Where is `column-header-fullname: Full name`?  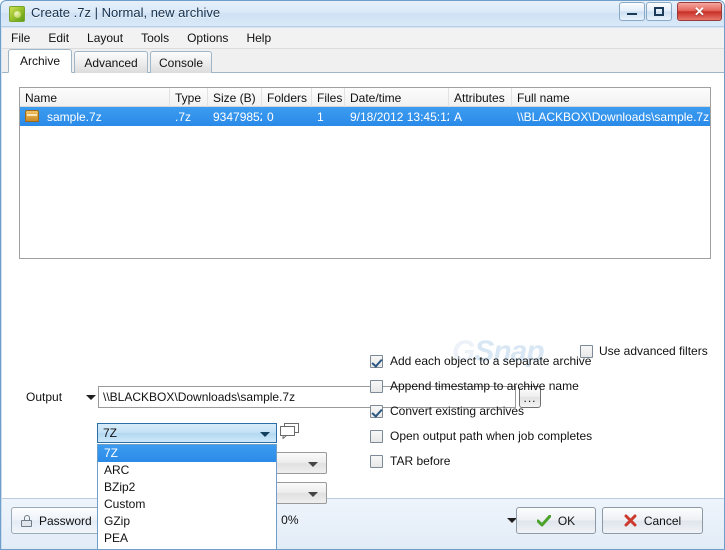
column-header-fullname: Full name is located at coordinates (611, 97).